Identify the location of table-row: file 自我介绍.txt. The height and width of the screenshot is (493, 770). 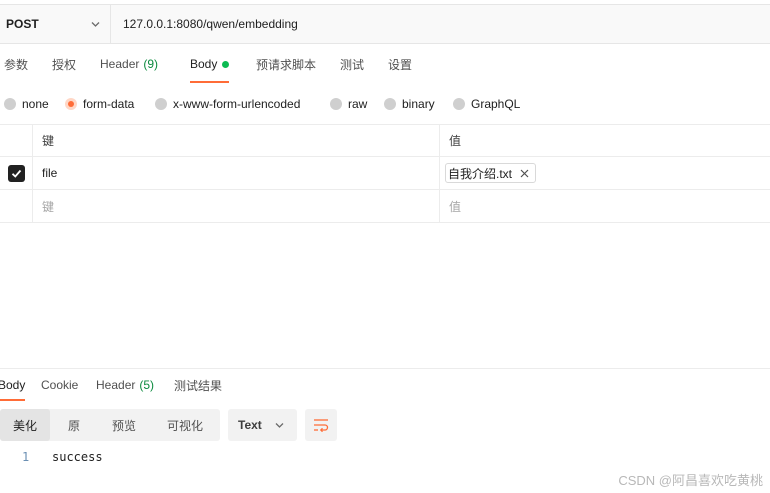
(385, 173).